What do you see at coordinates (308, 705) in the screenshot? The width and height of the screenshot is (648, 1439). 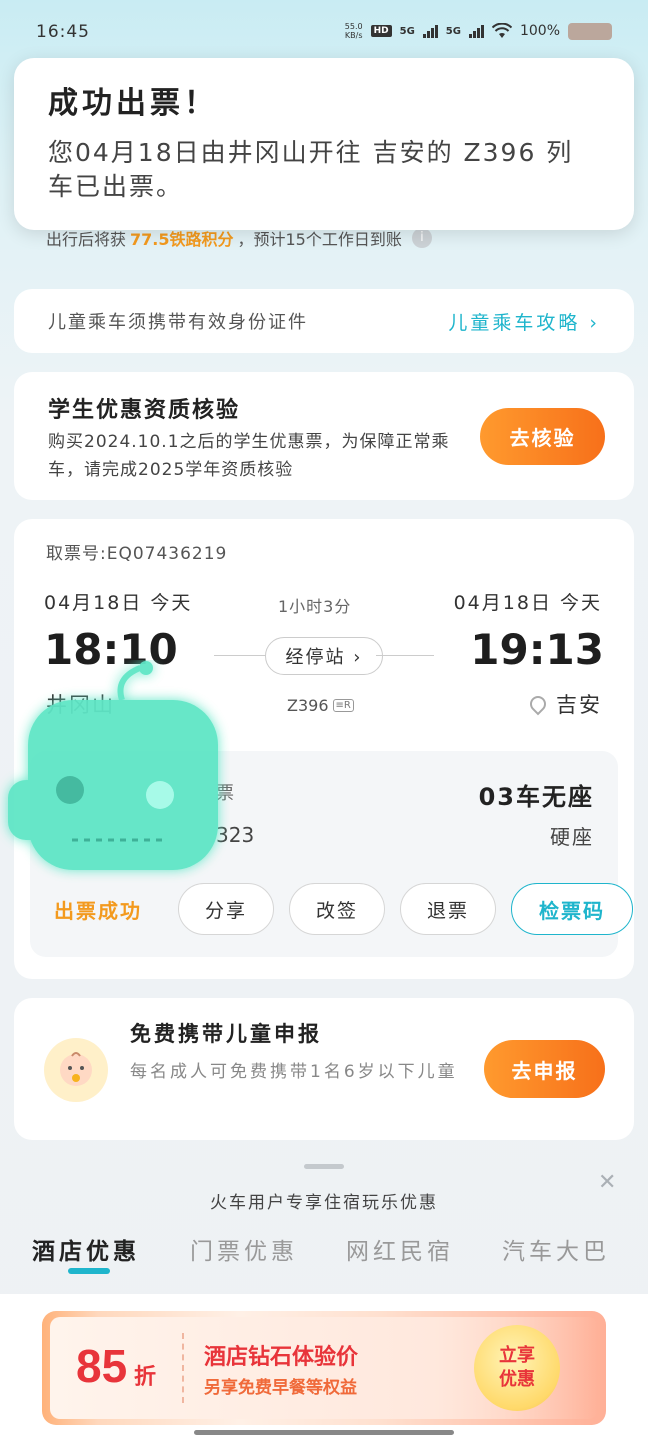 I see `train-number-text: Z396` at bounding box center [308, 705].